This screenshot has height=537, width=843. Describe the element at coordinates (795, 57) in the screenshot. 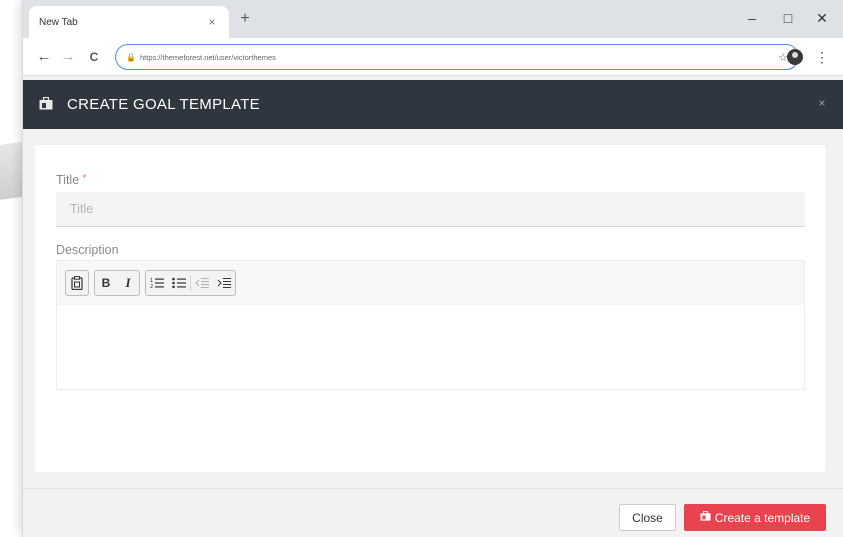

I see `profile-avatar-icon` at that location.